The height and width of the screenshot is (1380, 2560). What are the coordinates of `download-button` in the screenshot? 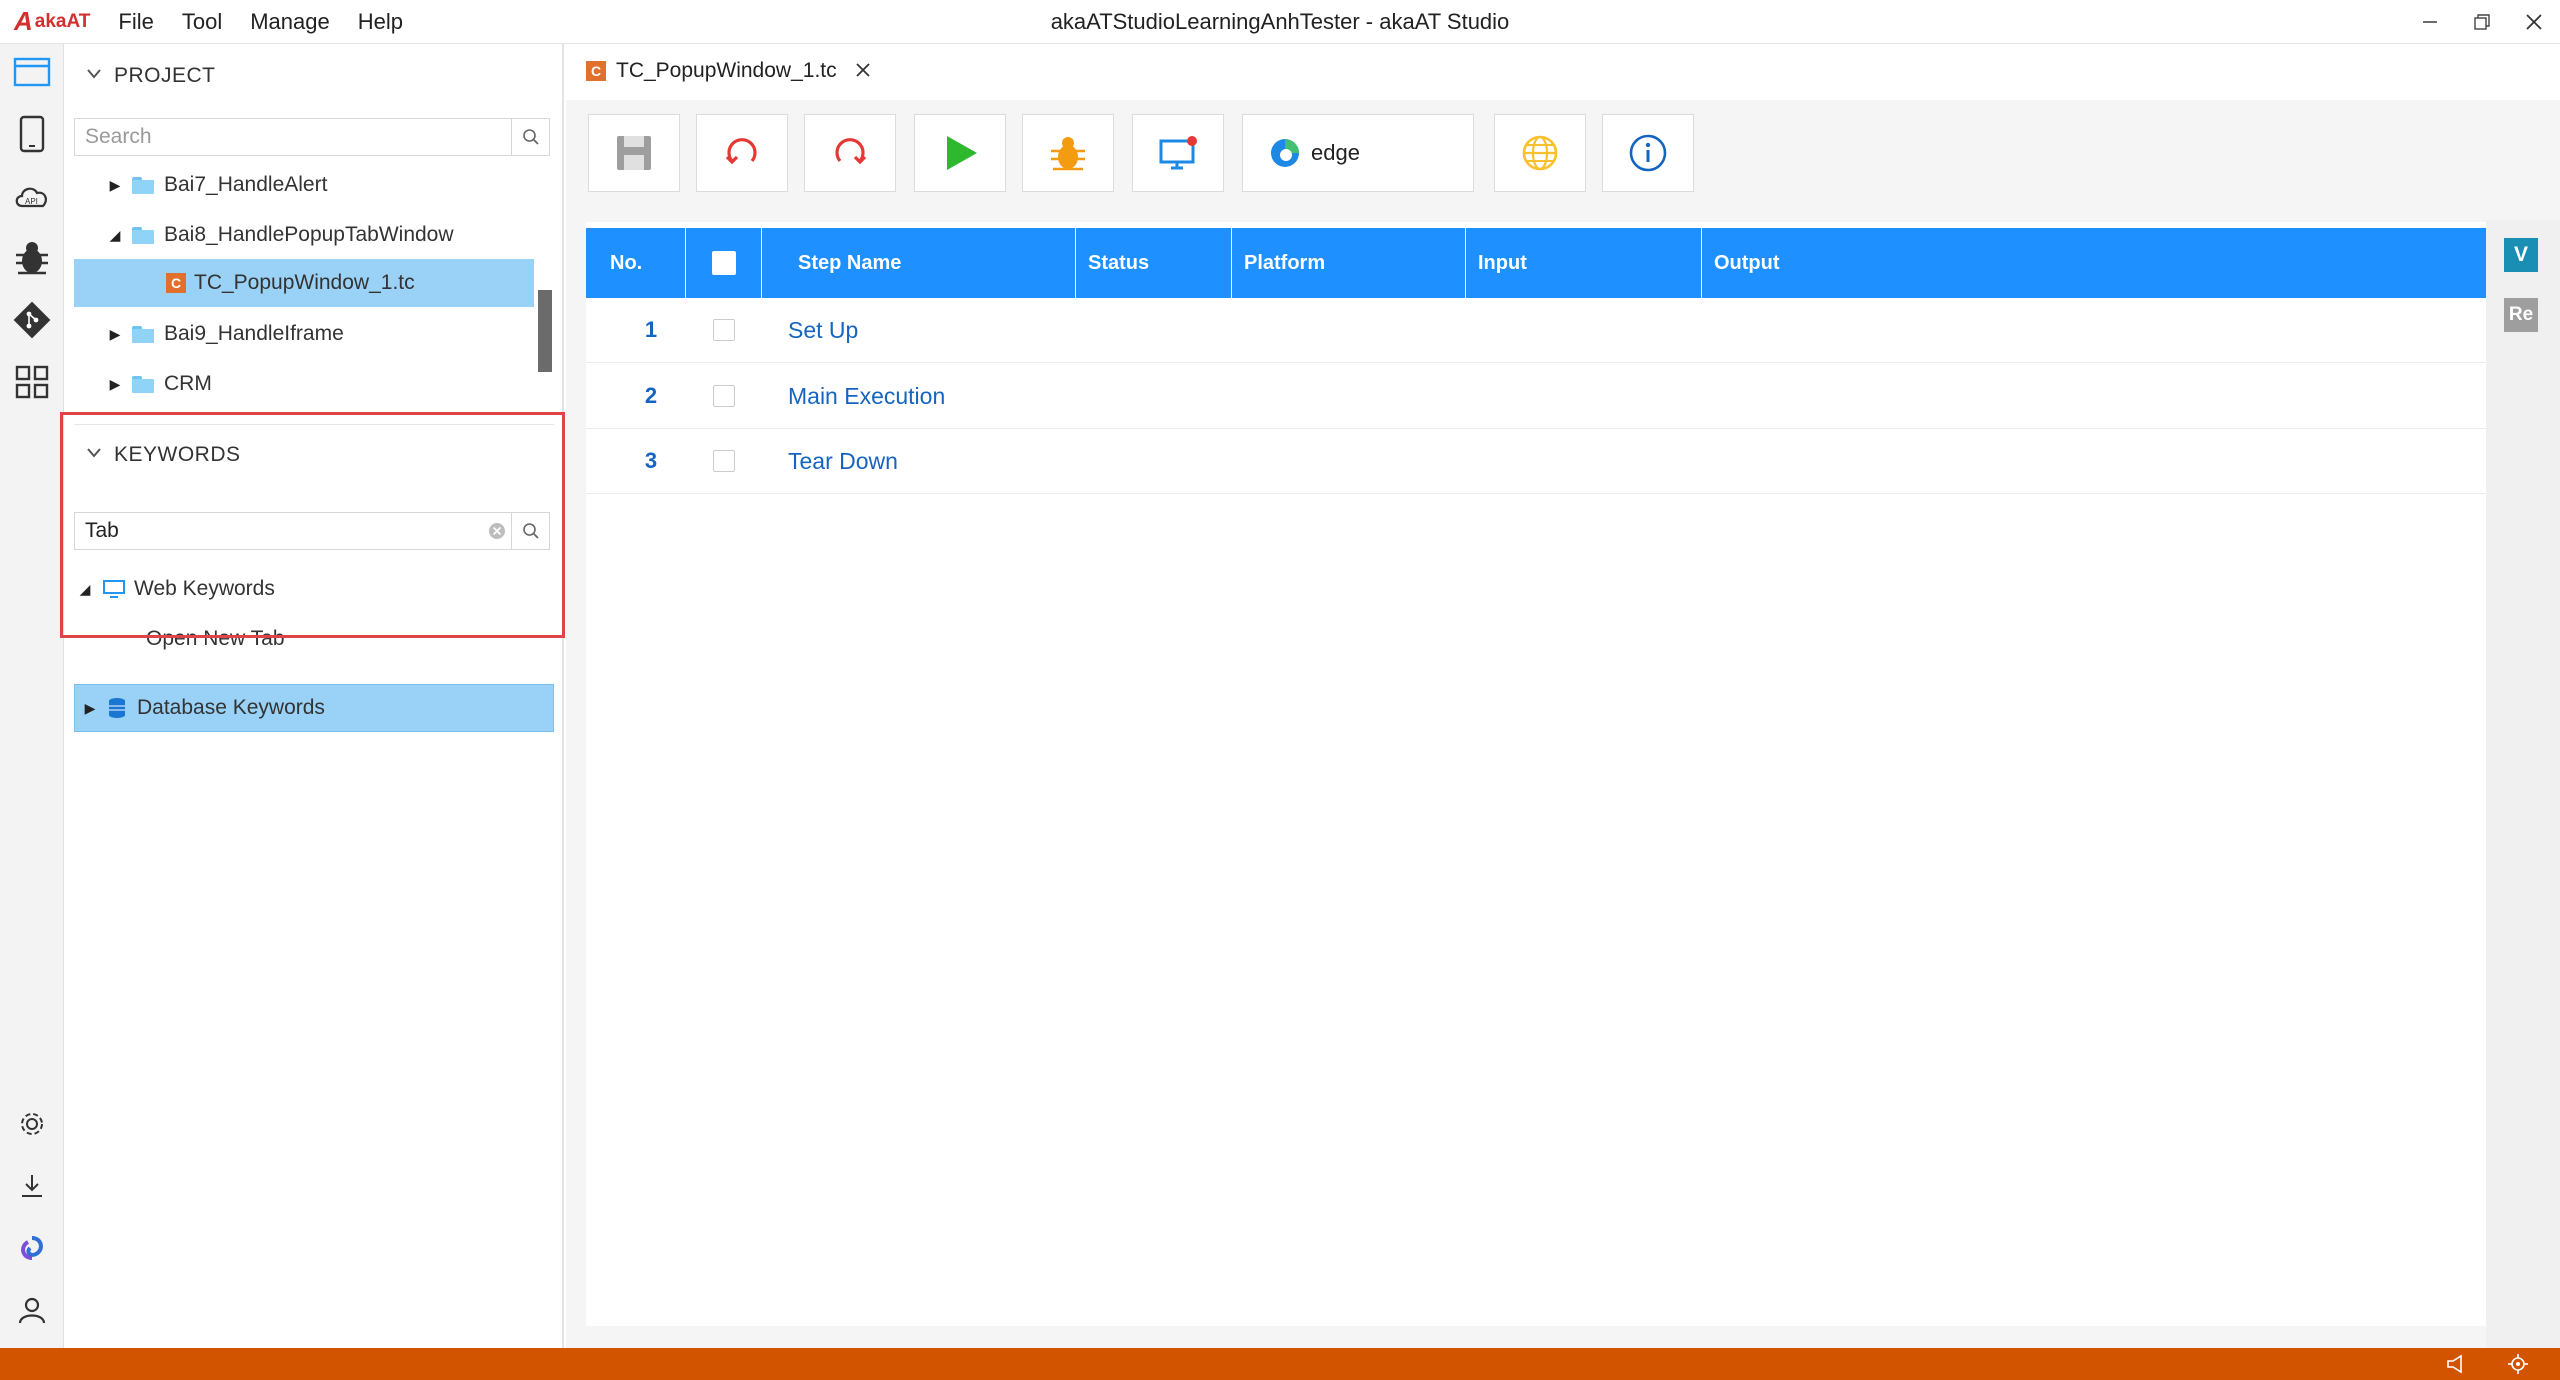 It's located at (32, 1186).